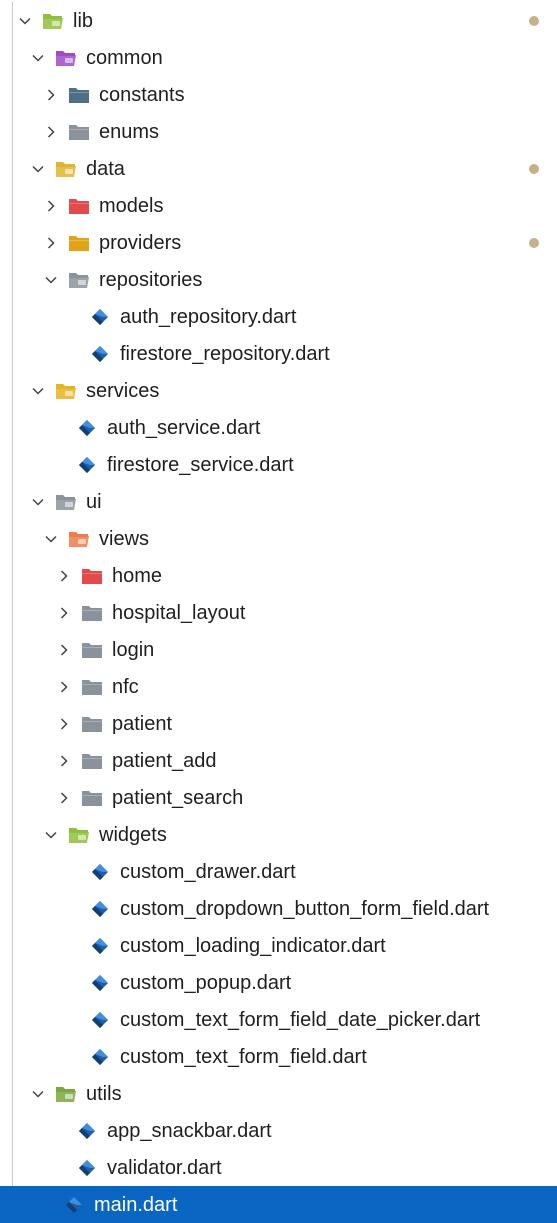  What do you see at coordinates (208, 316) in the screenshot?
I see `tree-item-label: auth_repository.dart` at bounding box center [208, 316].